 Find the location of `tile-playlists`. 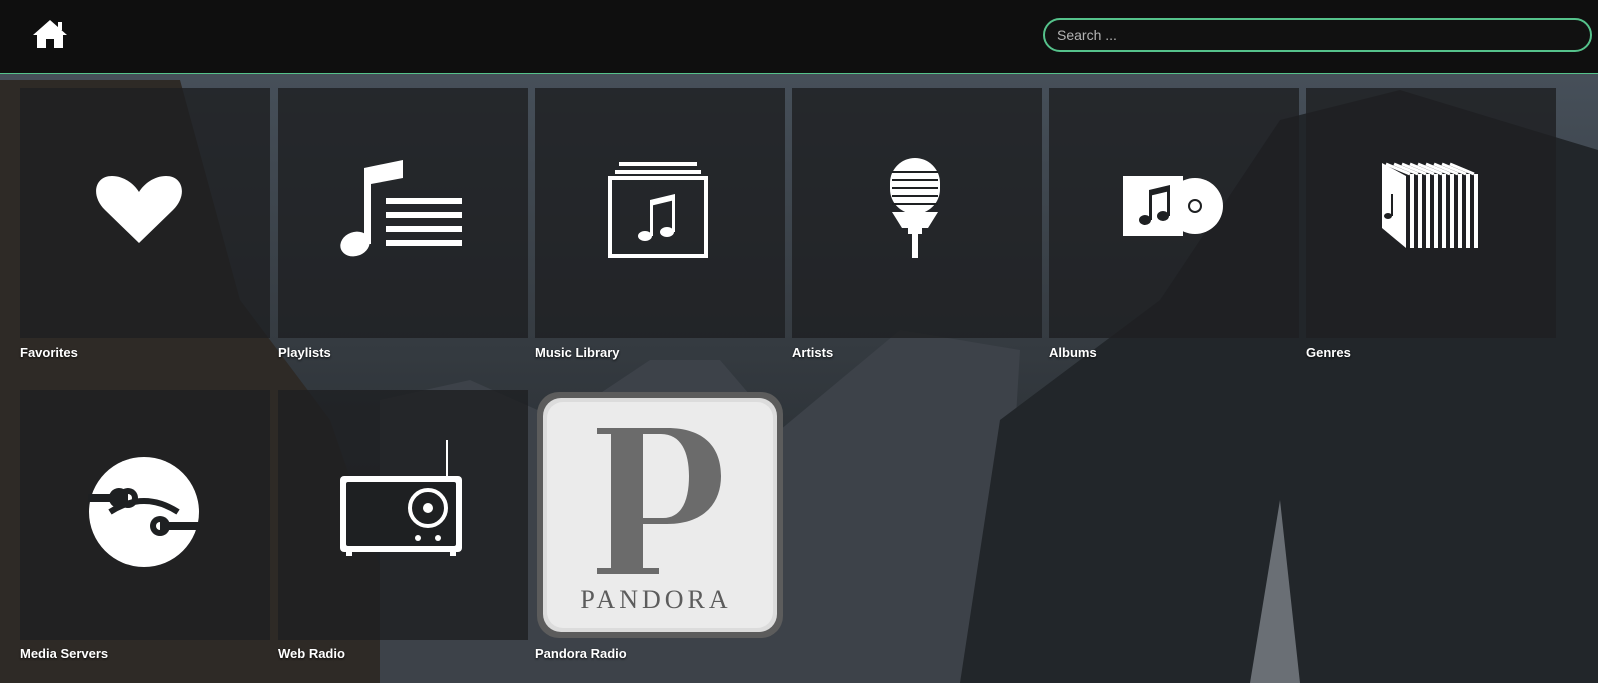

tile-playlists is located at coordinates (403, 213).